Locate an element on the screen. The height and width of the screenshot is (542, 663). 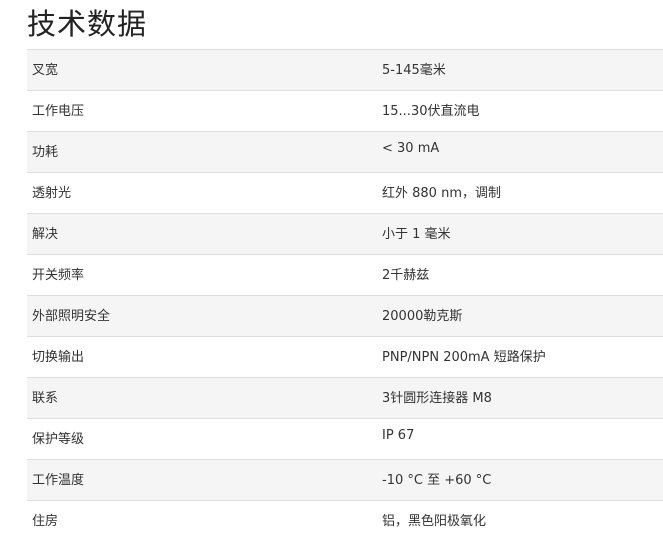
table-row: 叉宽 5-145毫米 is located at coordinates (345, 70).